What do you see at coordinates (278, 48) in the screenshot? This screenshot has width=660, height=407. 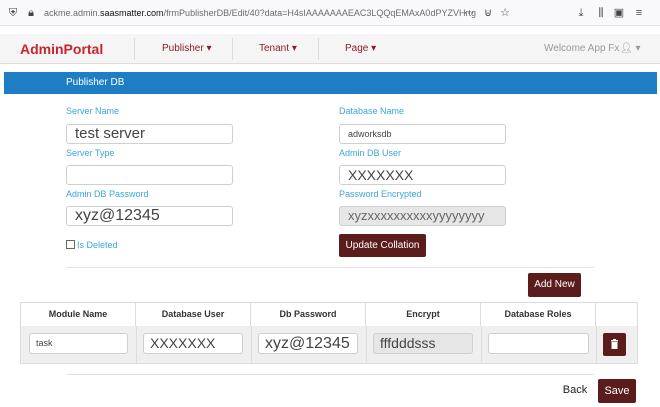 I see `nav-tenant-dropdown: Tenant ▾` at bounding box center [278, 48].